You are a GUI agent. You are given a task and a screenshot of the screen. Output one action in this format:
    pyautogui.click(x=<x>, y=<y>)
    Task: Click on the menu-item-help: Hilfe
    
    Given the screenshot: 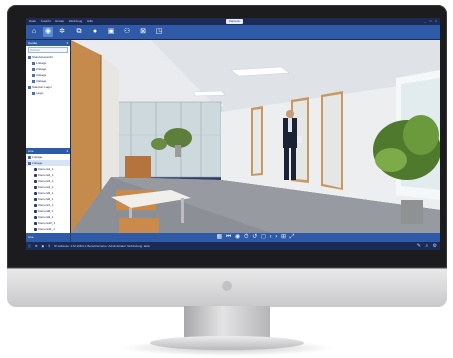 What is the action you would take?
    pyautogui.click(x=90, y=21)
    